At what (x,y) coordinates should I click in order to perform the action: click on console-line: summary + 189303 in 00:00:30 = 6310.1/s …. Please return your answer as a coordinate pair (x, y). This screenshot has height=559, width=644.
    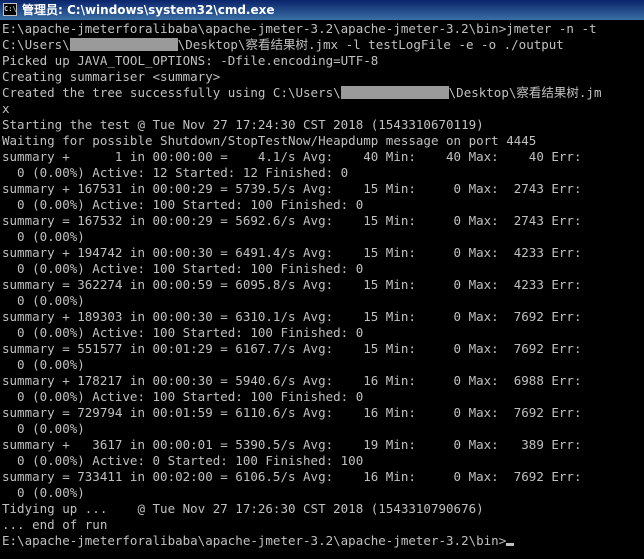
    Looking at the image, I should click on (323, 317).